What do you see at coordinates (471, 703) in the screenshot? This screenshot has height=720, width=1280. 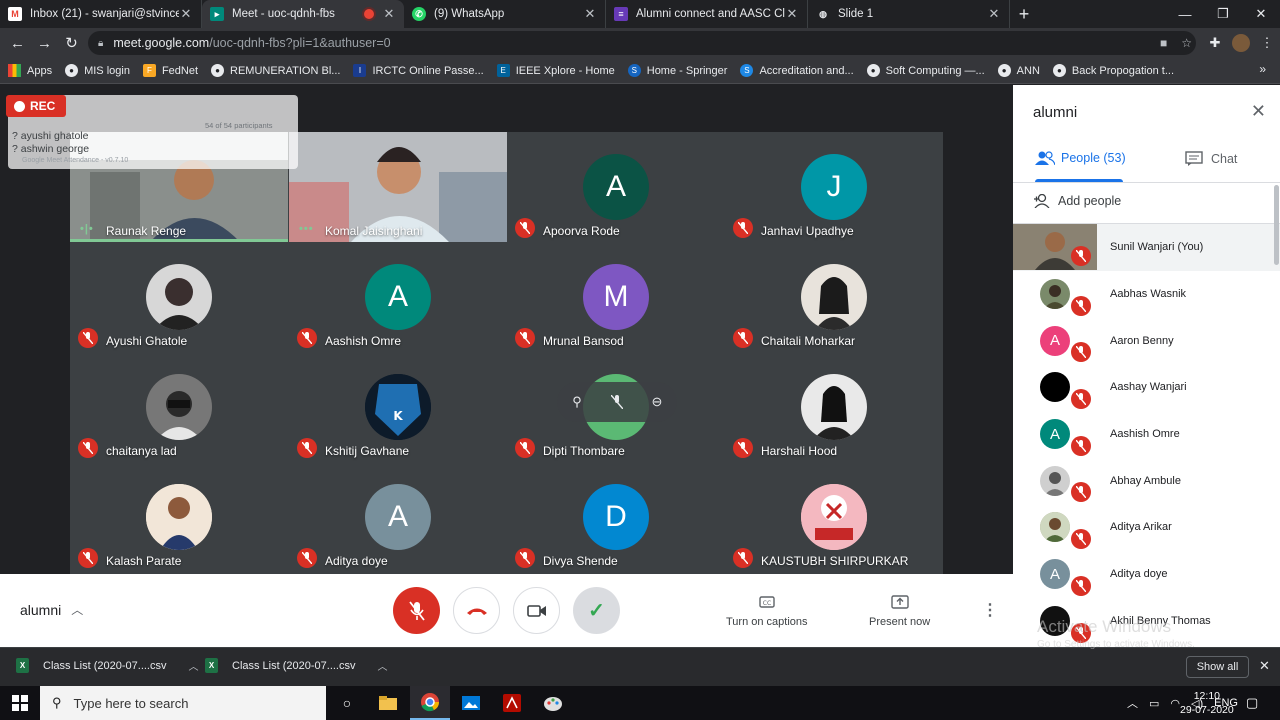 I see `photos-icon` at bounding box center [471, 703].